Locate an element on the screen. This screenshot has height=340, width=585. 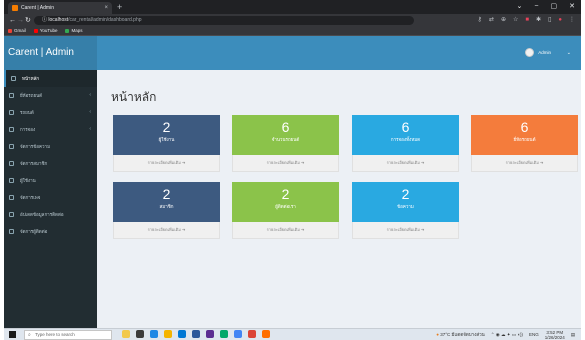
page-icon is located at coordinates (11, 197).